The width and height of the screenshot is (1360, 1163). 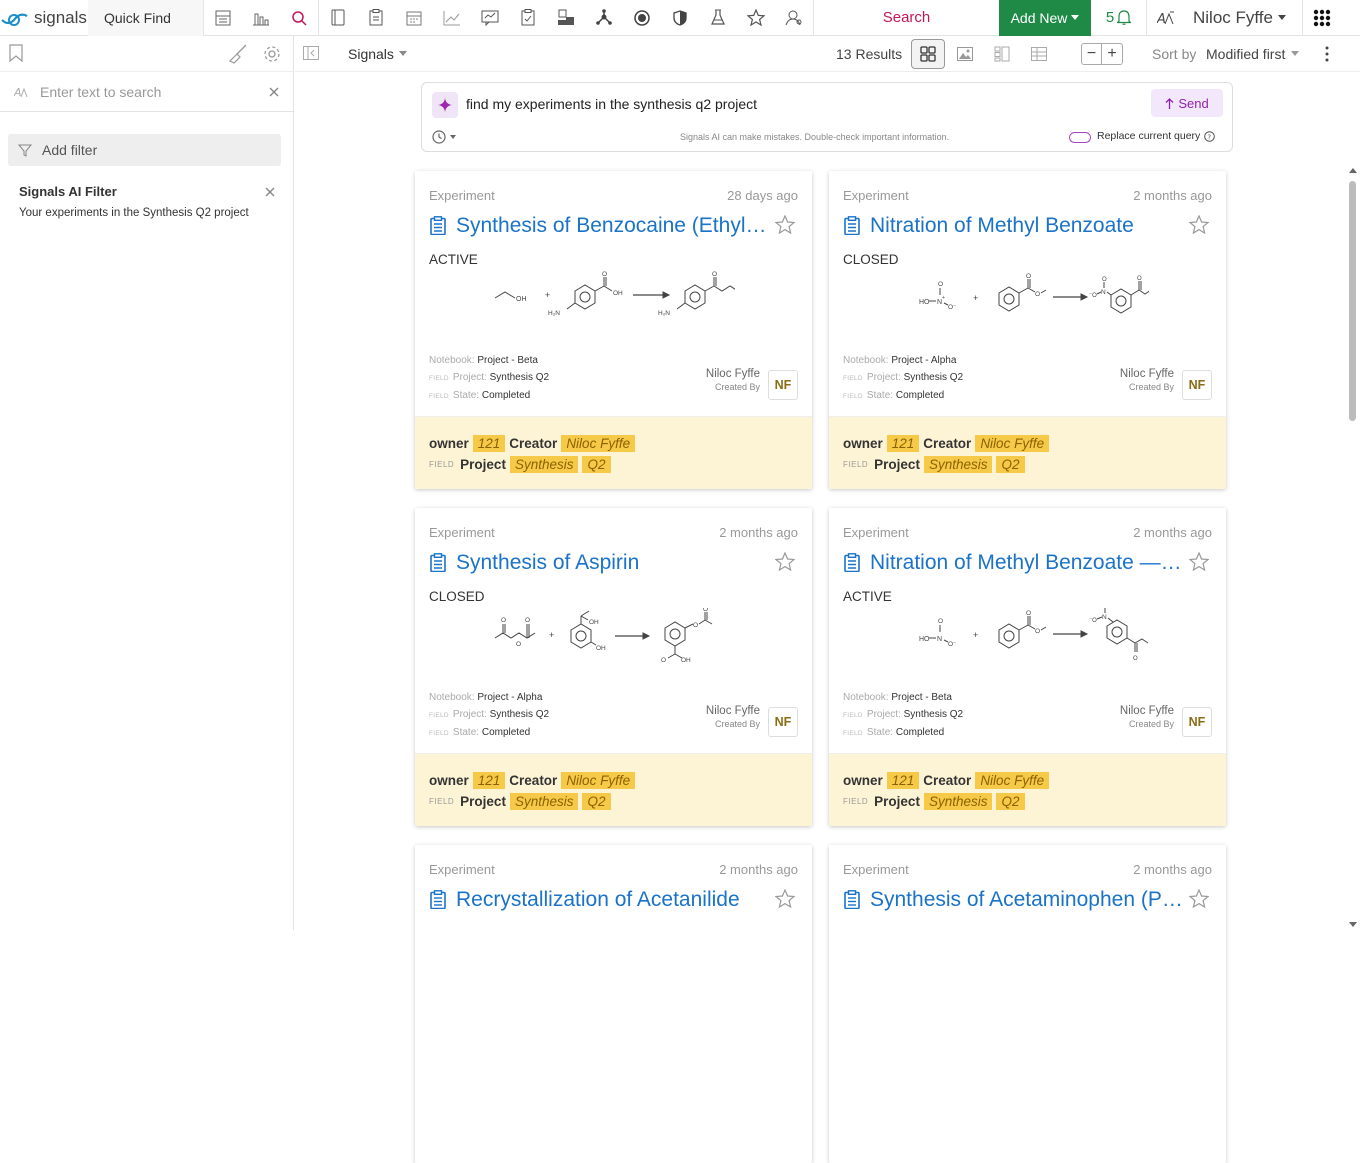 I want to click on admin-icon, so click(x=794, y=18).